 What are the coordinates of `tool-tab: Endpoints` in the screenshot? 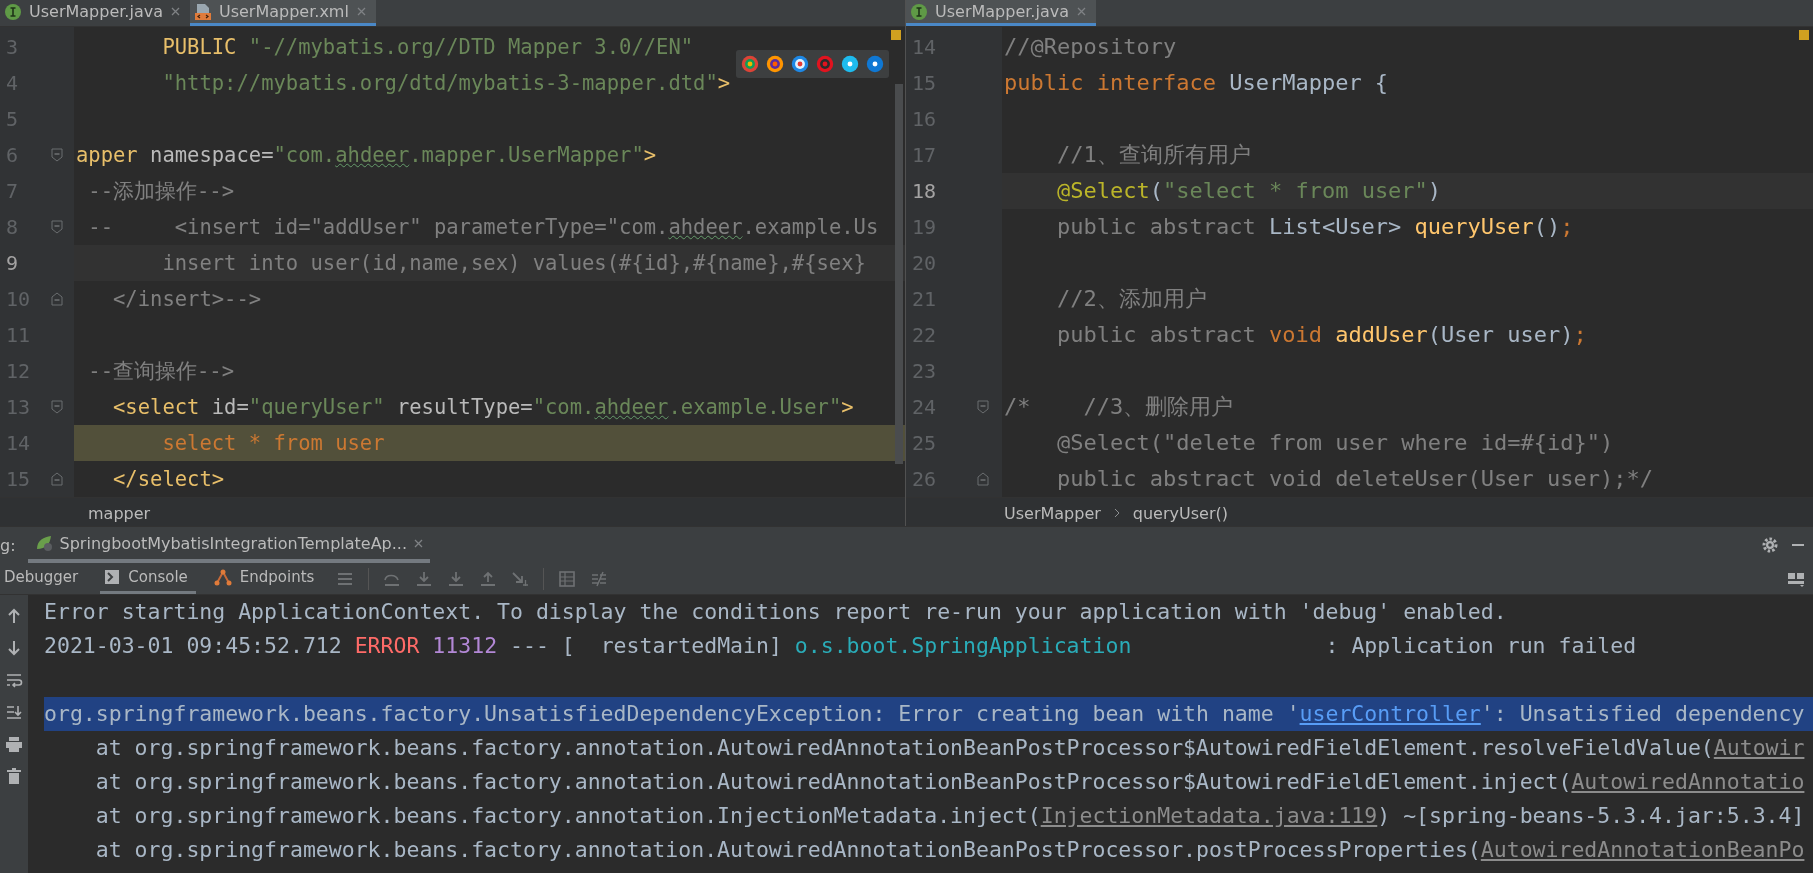 It's located at (266, 578).